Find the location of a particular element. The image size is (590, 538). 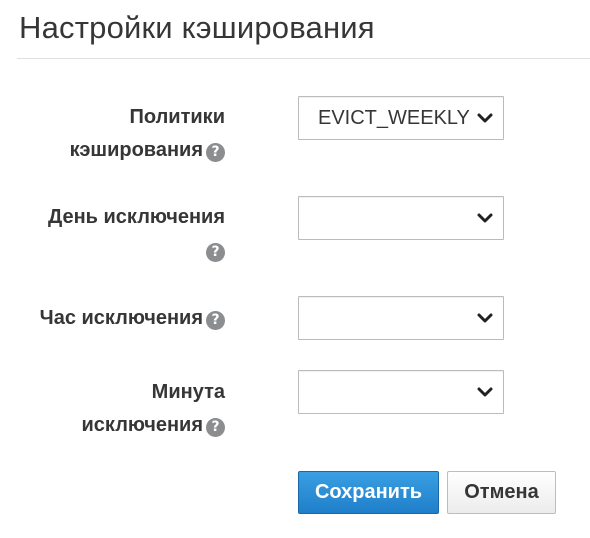

eviction-day-label: День исключения ? is located at coordinates (136, 234).